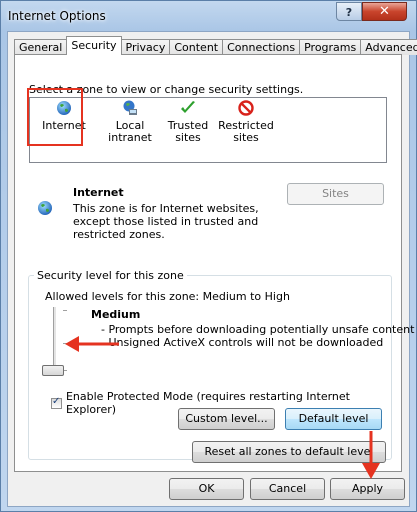 This screenshot has width=417, height=512. Describe the element at coordinates (287, 489) in the screenshot. I see `cancel-button: Cancel` at that location.